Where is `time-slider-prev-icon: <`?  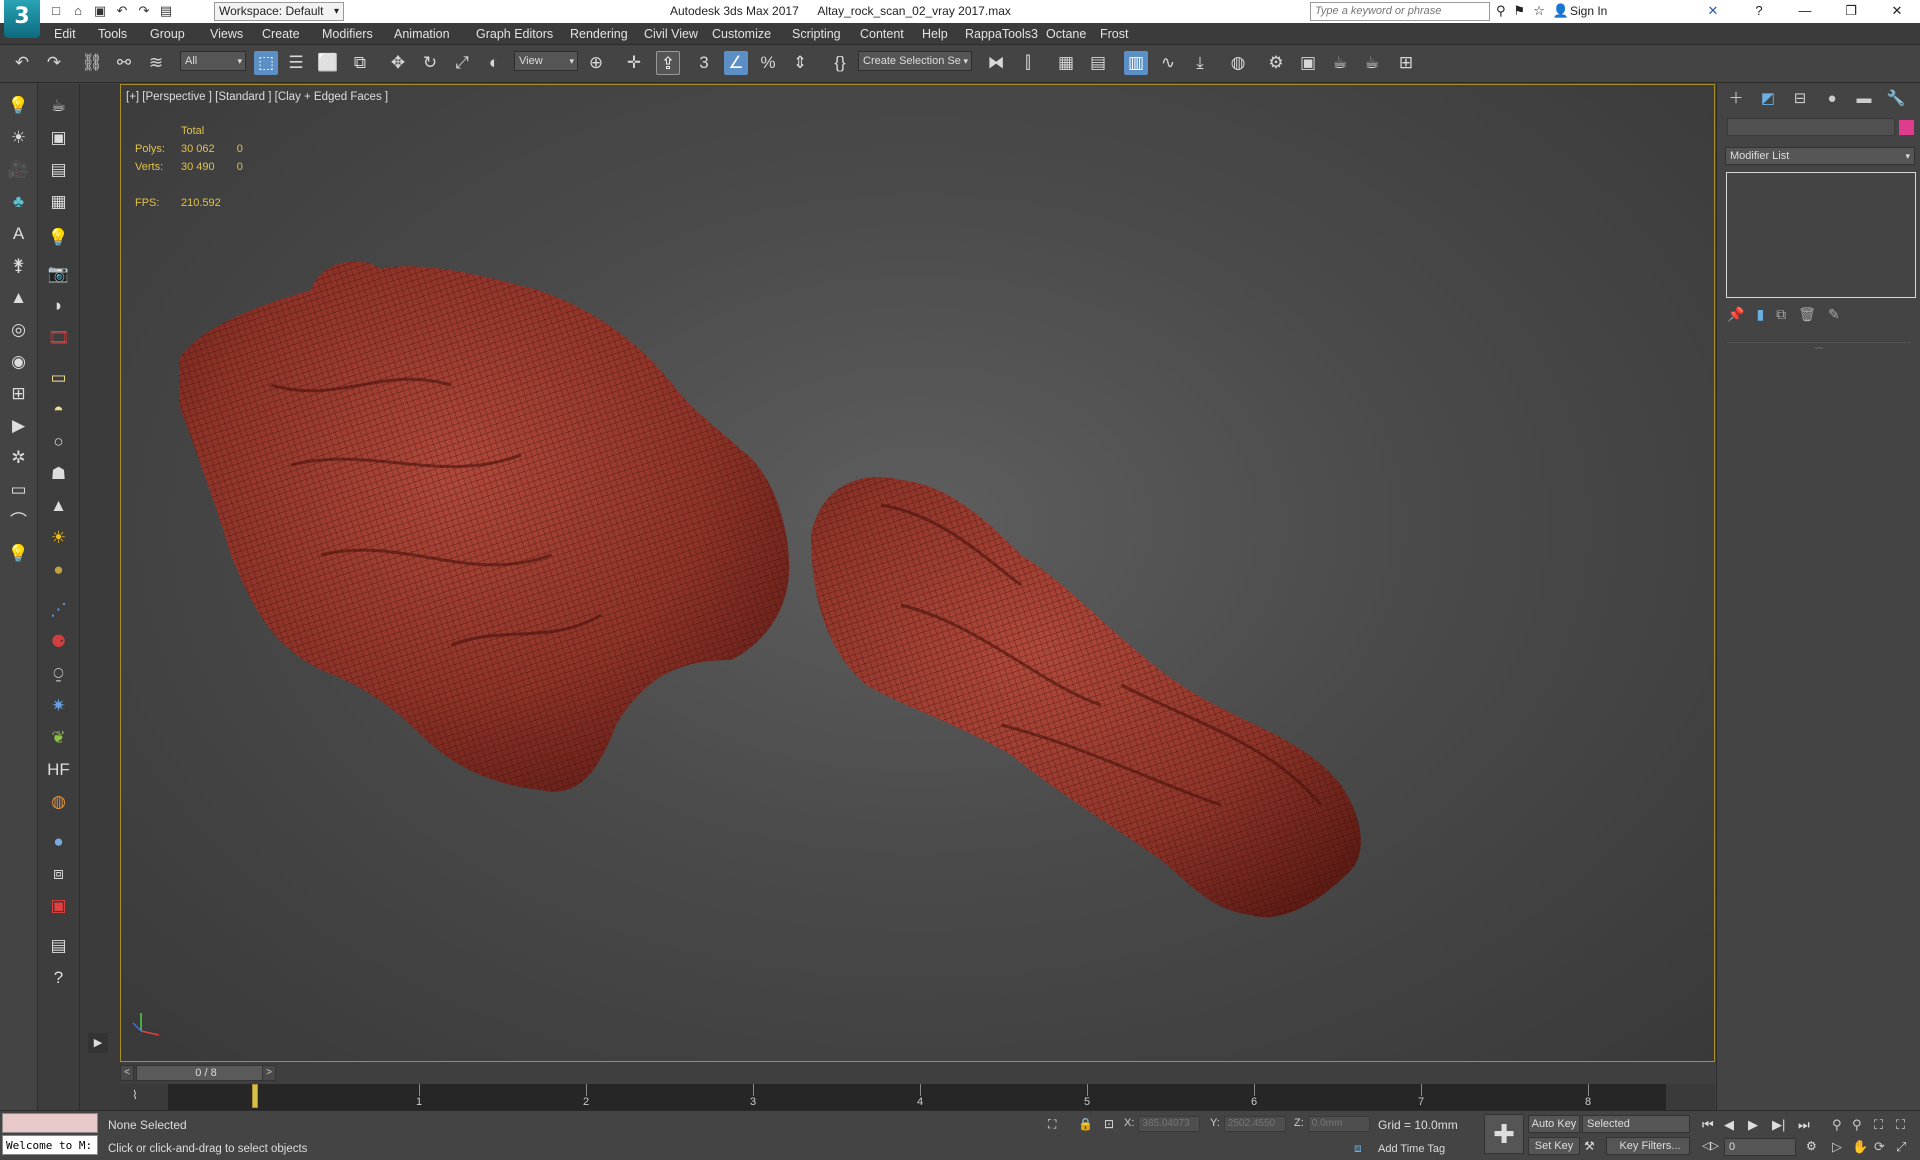 time-slider-prev-icon: < is located at coordinates (127, 1073).